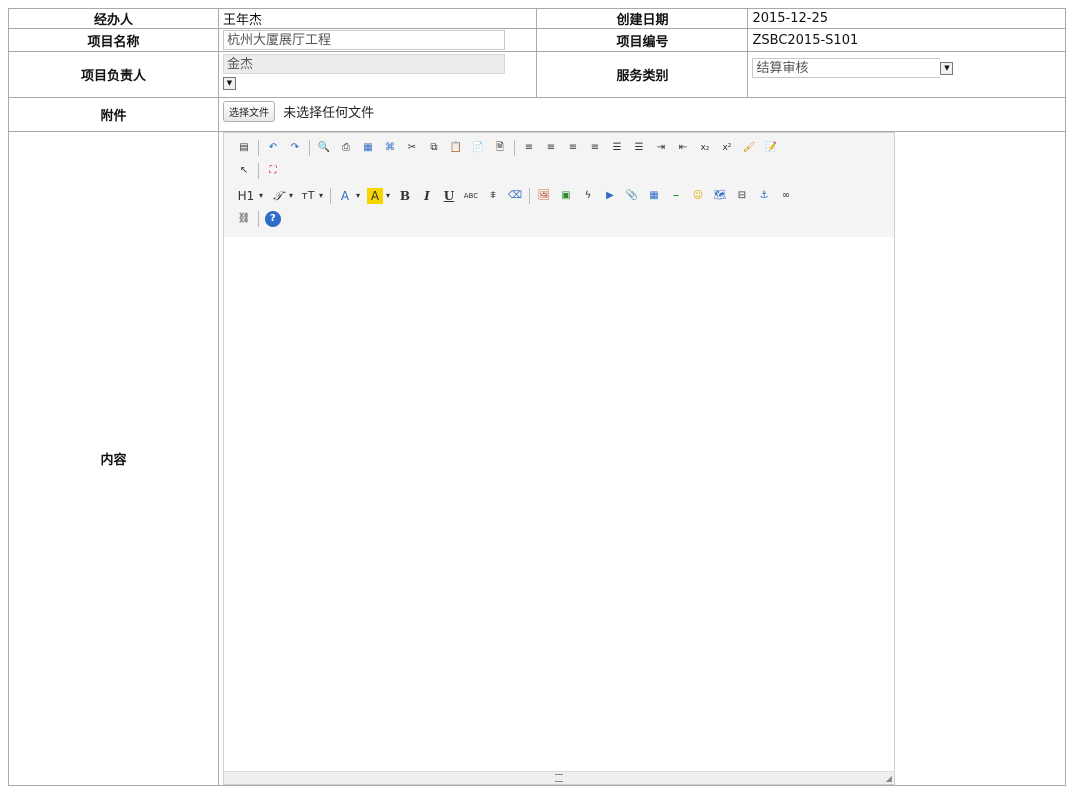  What do you see at coordinates (113, 114) in the screenshot?
I see `attachment-label: 附件` at bounding box center [113, 114].